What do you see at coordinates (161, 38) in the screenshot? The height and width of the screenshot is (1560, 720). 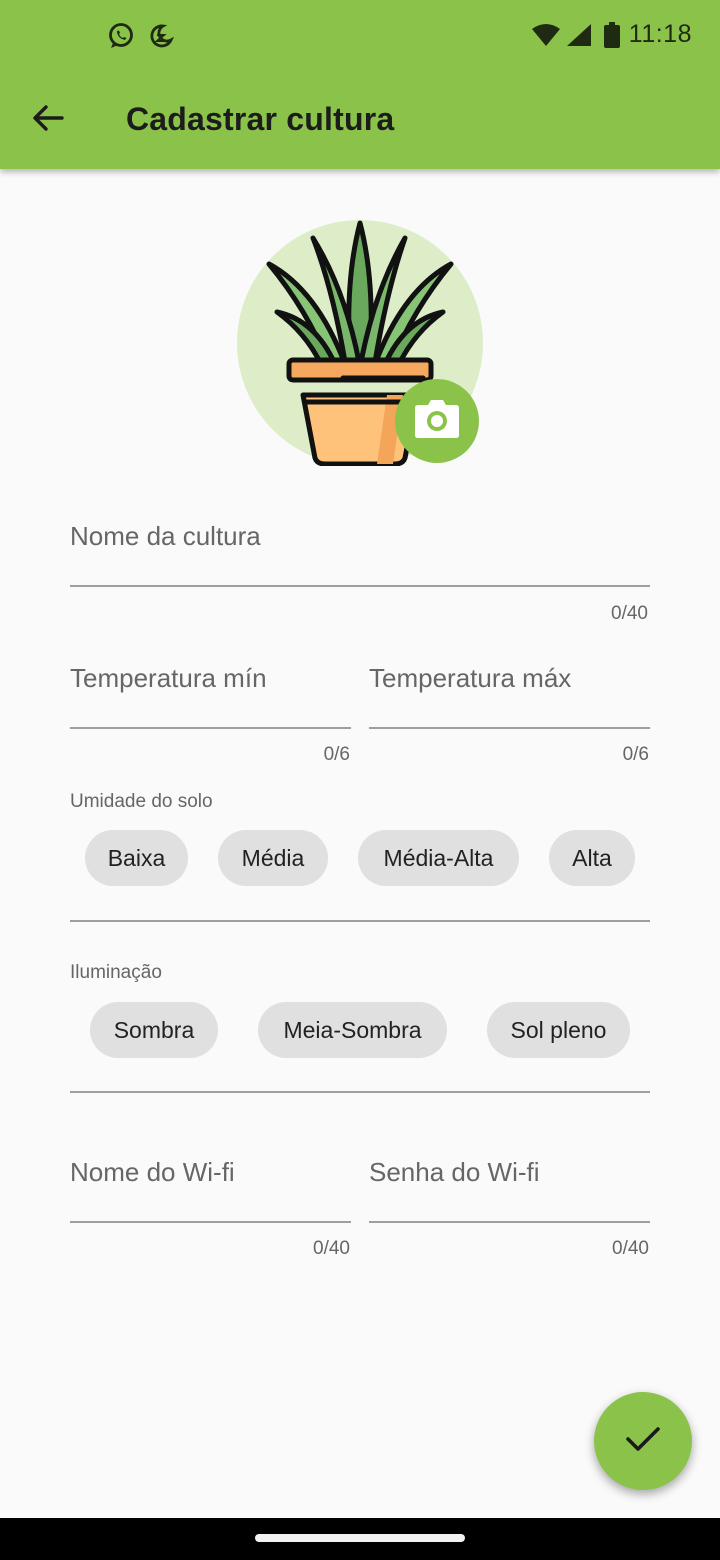 I see `dnd-moon-icon` at bounding box center [161, 38].